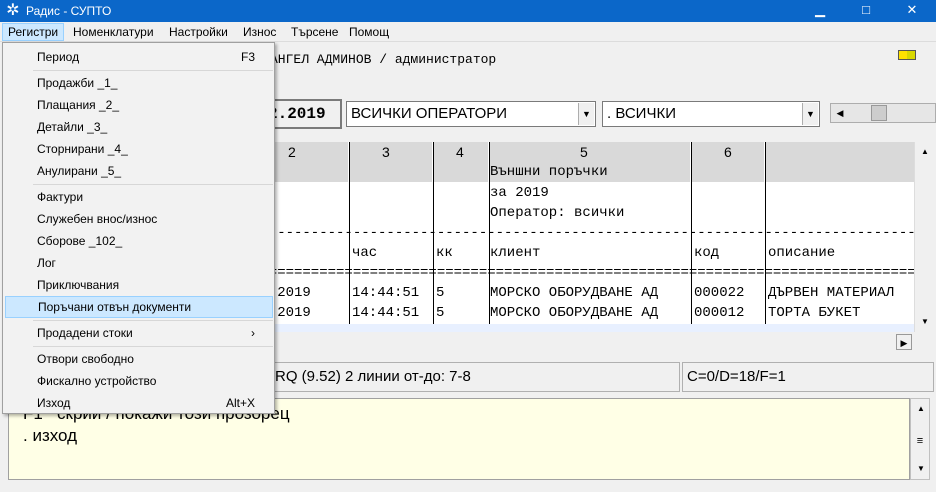 This screenshot has height=492, width=936. What do you see at coordinates (583, 328) in the screenshot?
I see `selected-row-highlight` at bounding box center [583, 328].